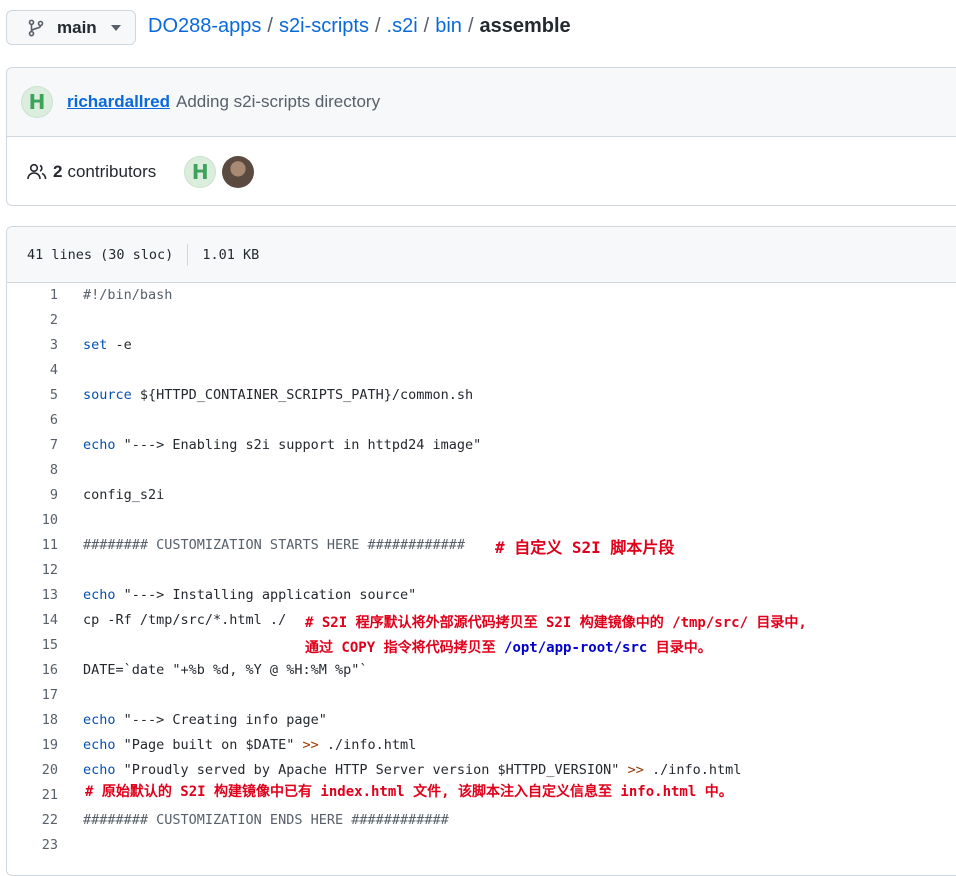 This screenshot has width=956, height=876. What do you see at coordinates (238, 172) in the screenshot?
I see `avatar-icon` at bounding box center [238, 172].